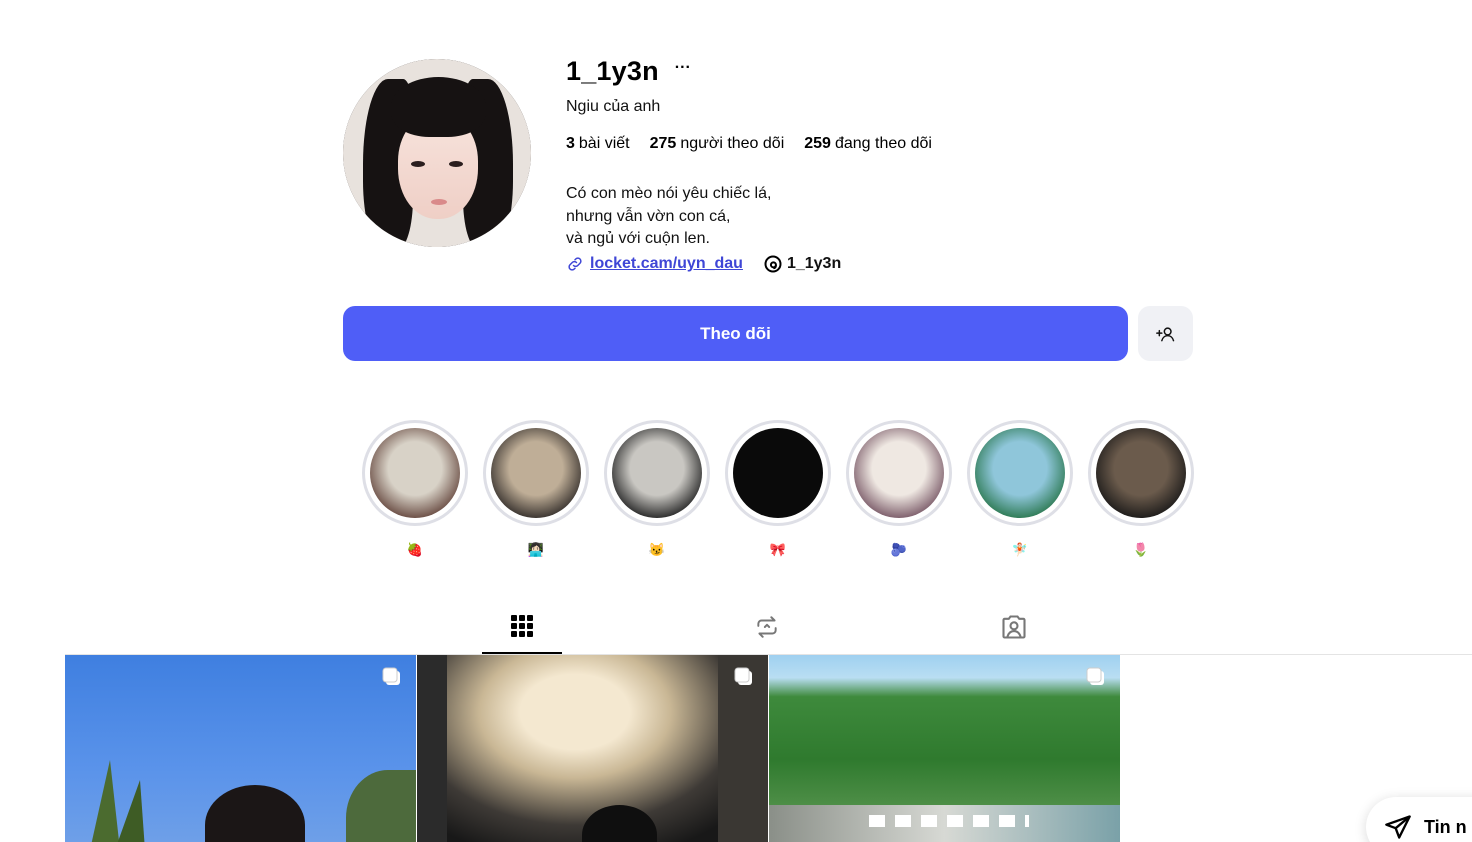  I want to click on highlight-item: 🌷, so click(1141, 489).